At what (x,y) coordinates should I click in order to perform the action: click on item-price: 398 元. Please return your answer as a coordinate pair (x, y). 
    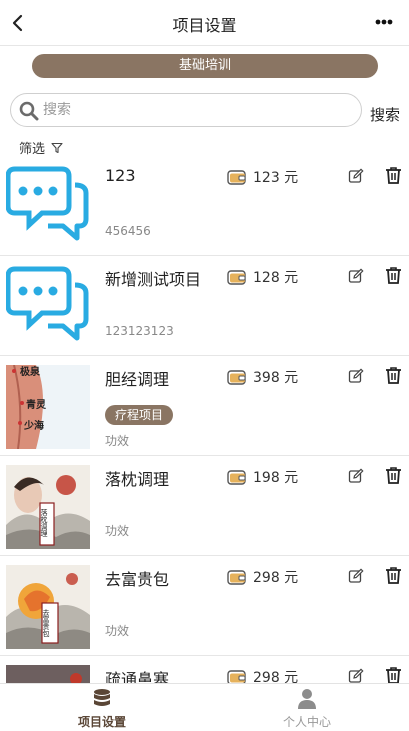
    Looking at the image, I should click on (276, 378).